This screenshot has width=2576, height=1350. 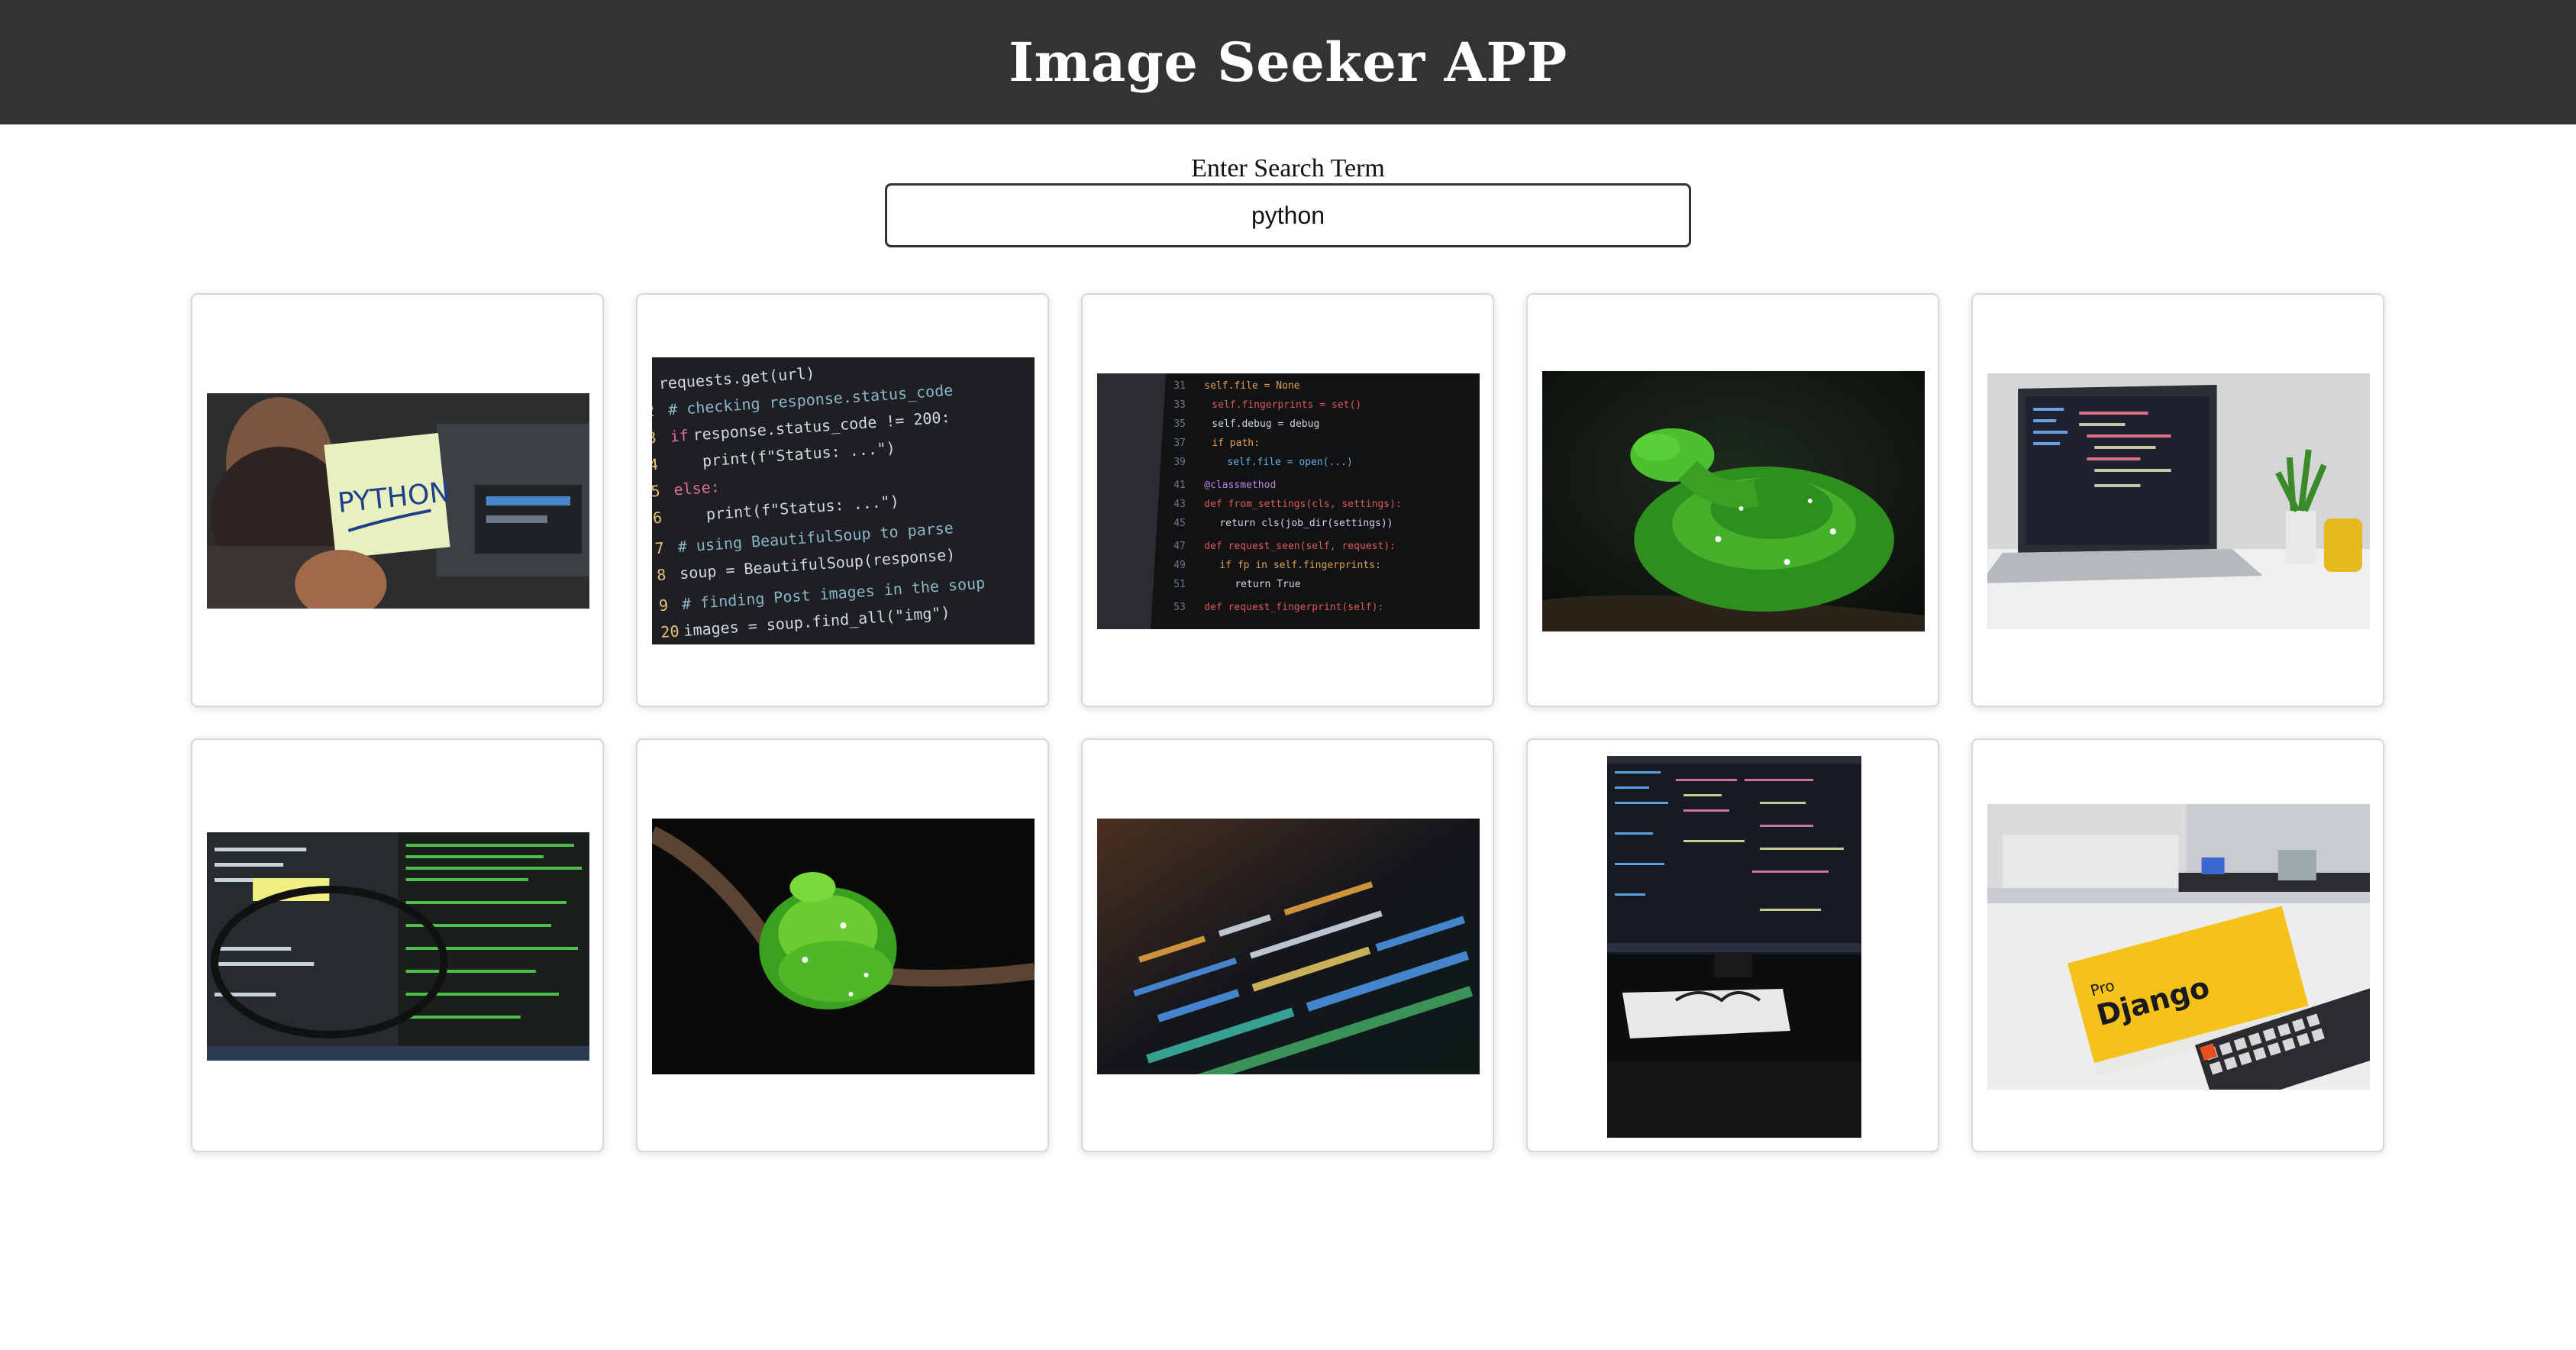 I want to click on svg-text: 49, so click(x=1179, y=565).